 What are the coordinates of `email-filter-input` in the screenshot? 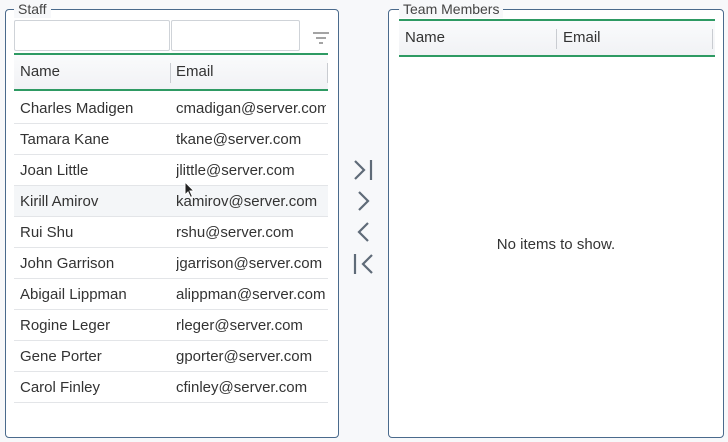 It's located at (235, 35).